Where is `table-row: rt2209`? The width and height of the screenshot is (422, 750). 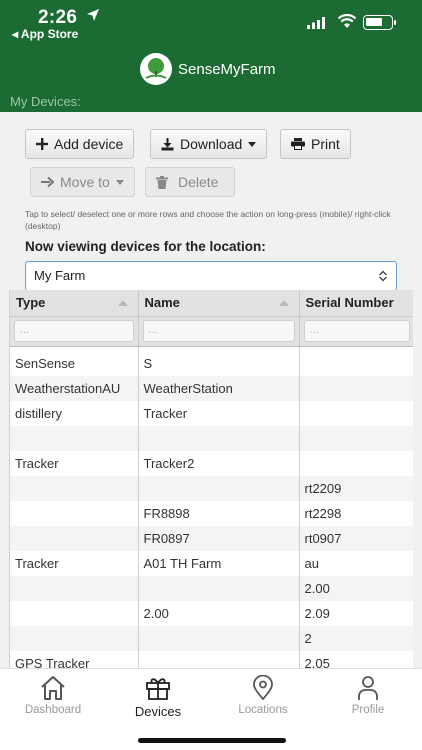 table-row: rt2209 is located at coordinates (211, 488).